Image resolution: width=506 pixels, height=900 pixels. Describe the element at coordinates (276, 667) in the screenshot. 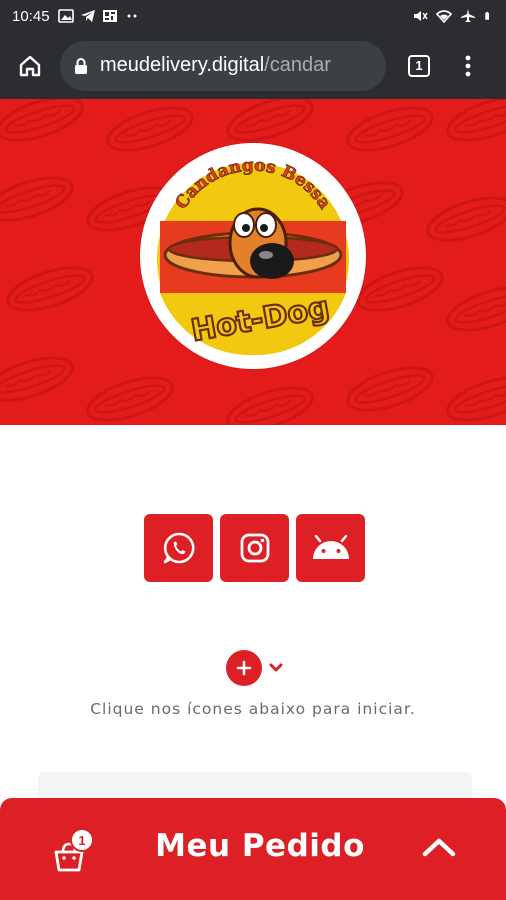

I see `chevron-down-icon` at that location.